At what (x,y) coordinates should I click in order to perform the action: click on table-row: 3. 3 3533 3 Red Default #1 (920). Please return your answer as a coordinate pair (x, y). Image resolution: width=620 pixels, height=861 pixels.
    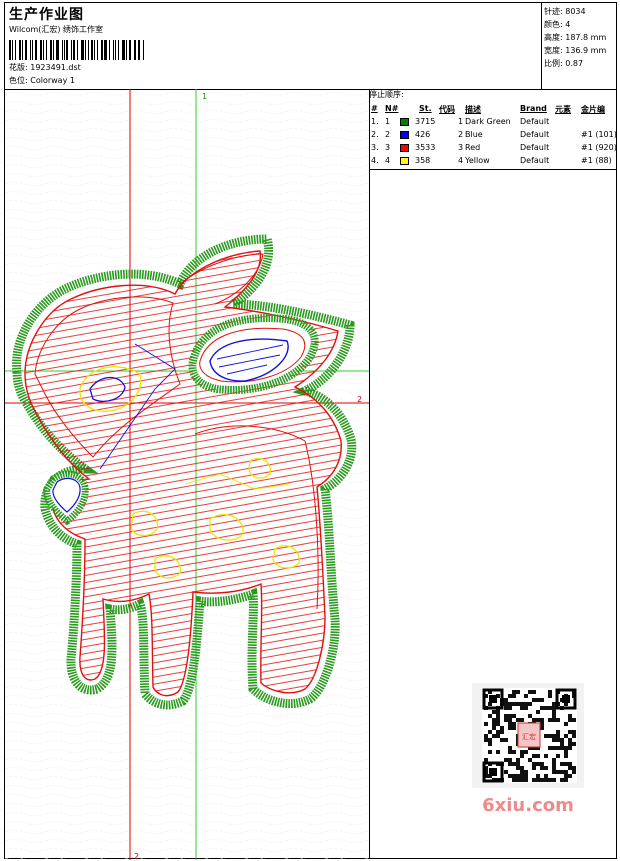
    Looking at the image, I should click on (493, 147).